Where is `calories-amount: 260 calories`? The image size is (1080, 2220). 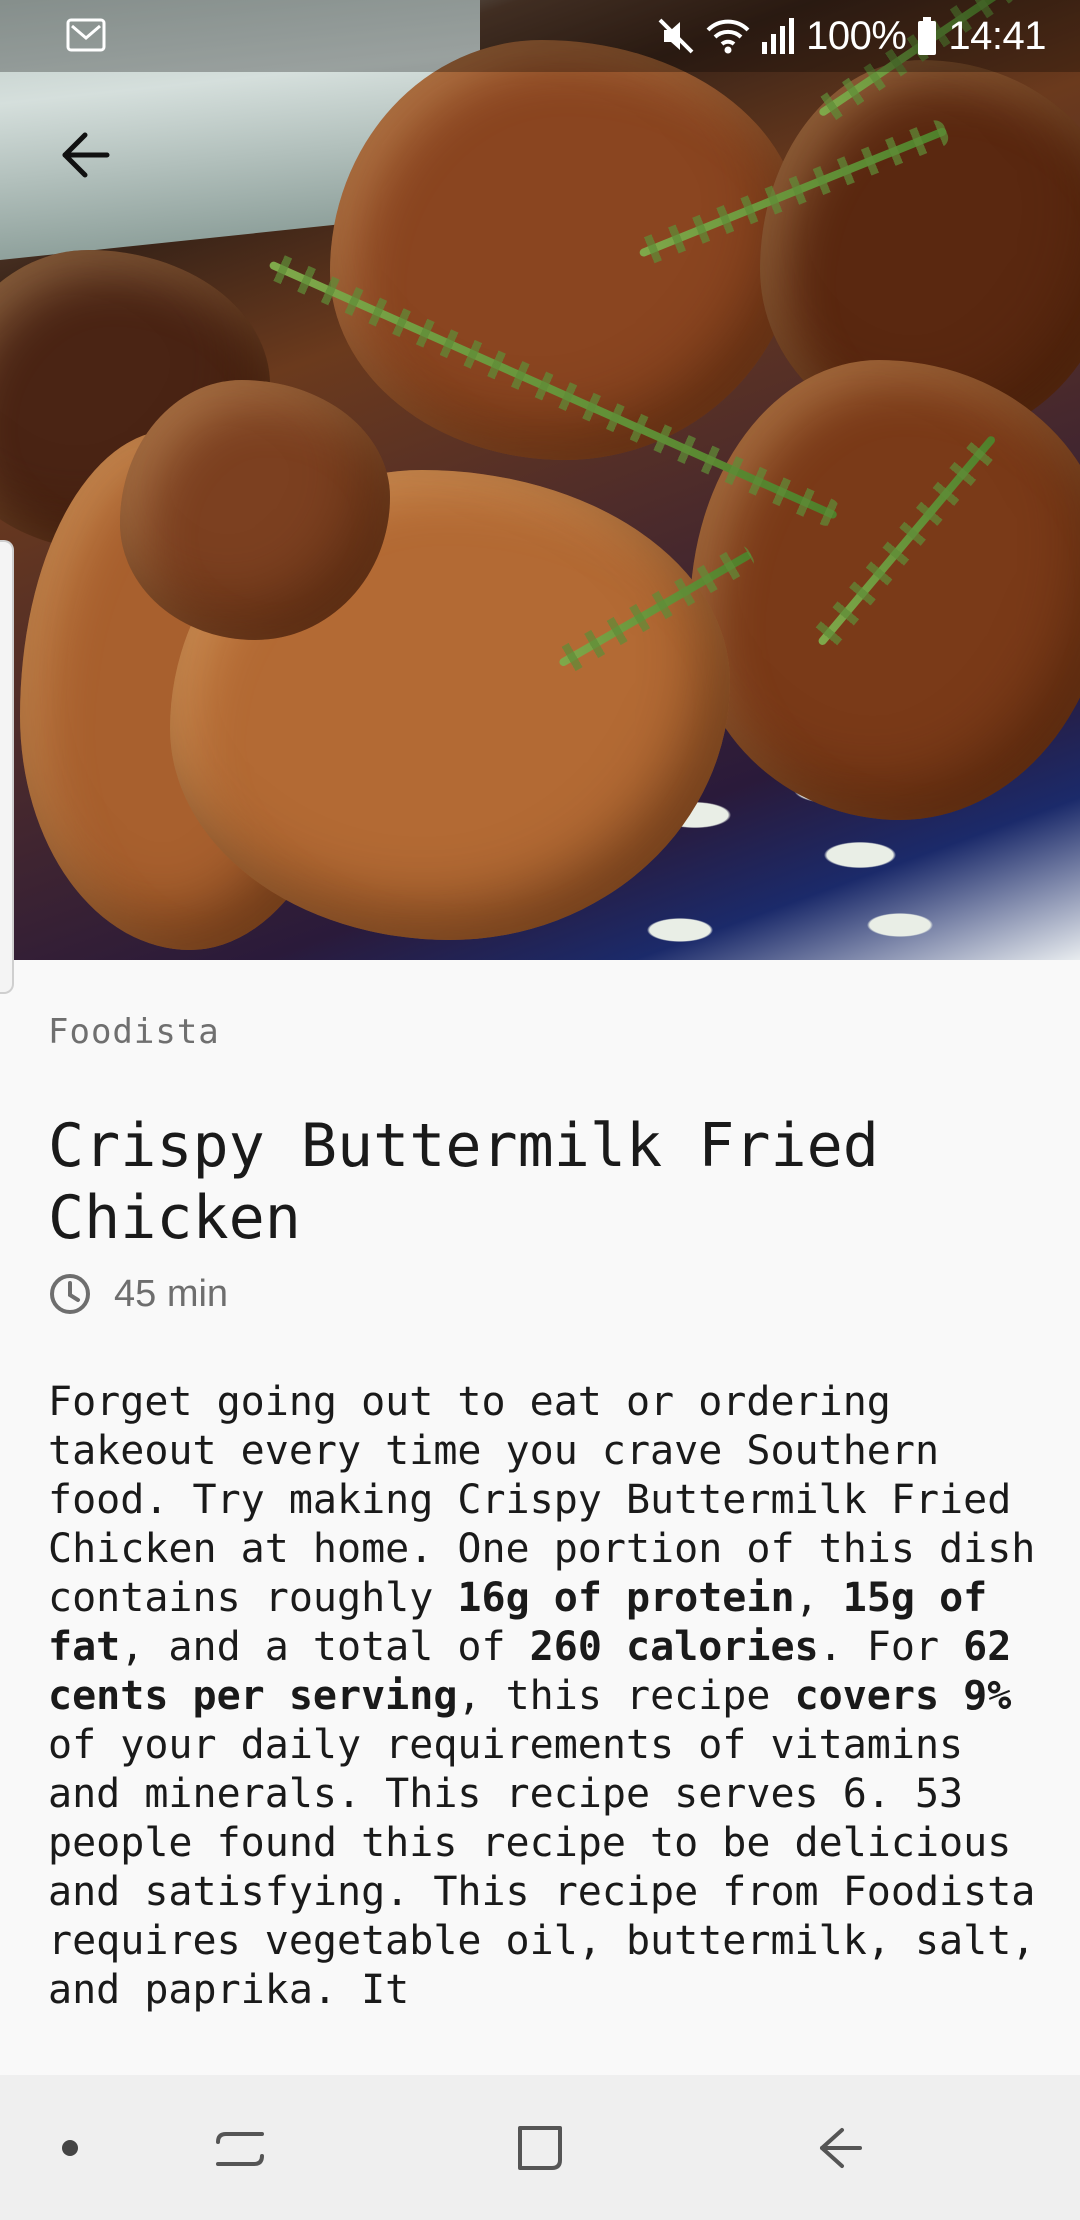 calories-amount: 260 calories is located at coordinates (674, 1647).